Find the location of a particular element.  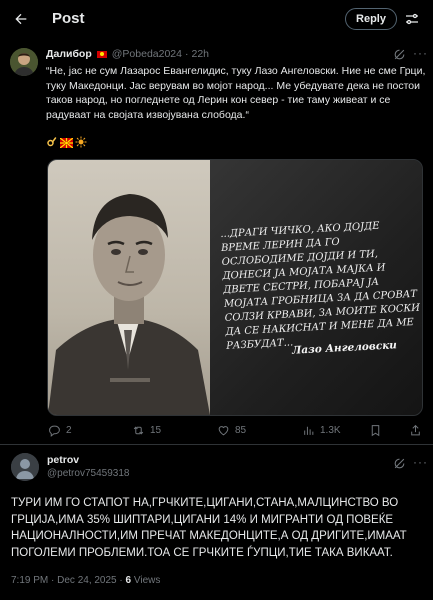

back-arrow-icon is located at coordinates (21, 19).